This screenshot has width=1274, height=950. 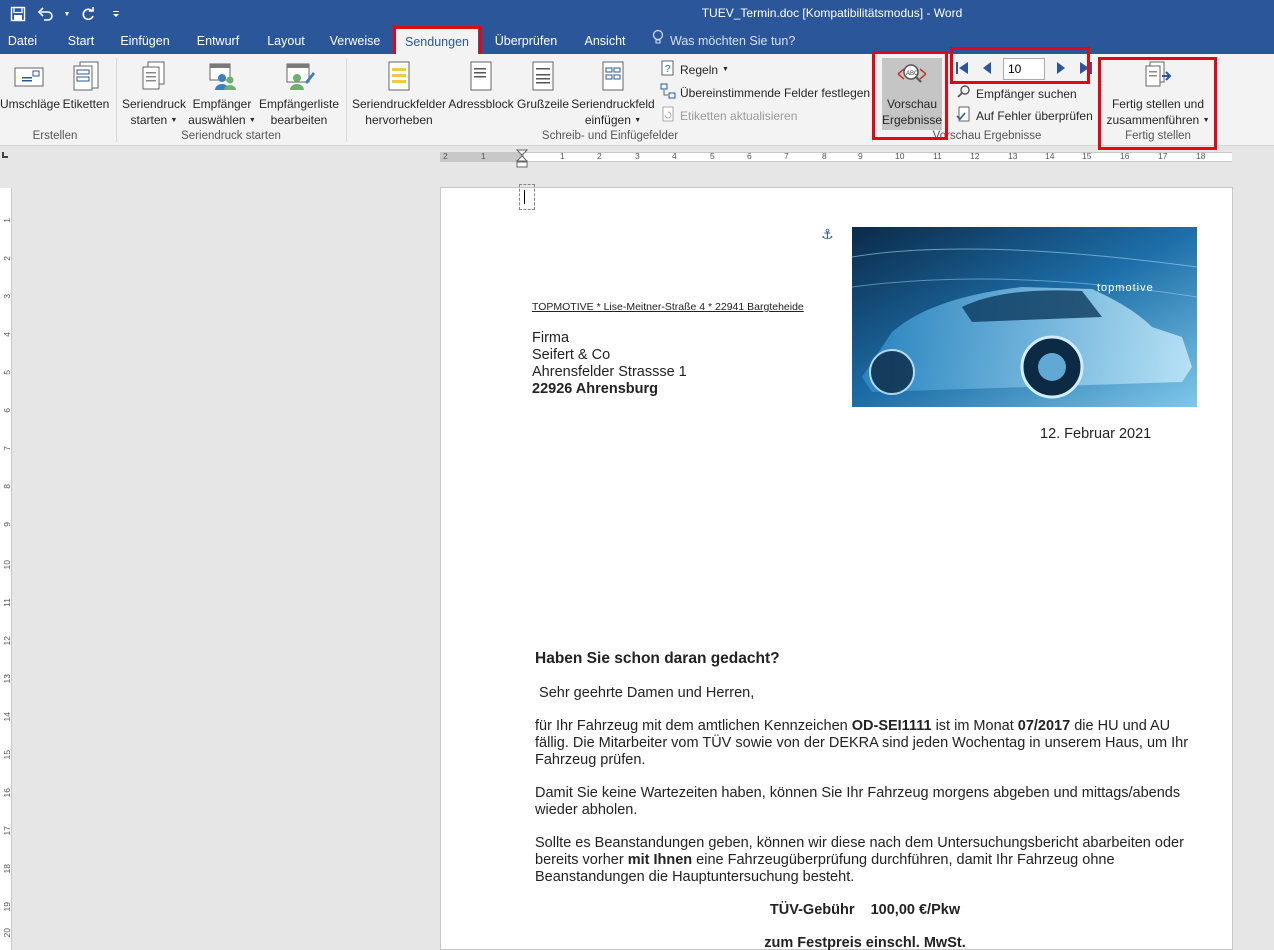 What do you see at coordinates (613, 76) in the screenshot?
I see `insert-merge-field-icon` at bounding box center [613, 76].